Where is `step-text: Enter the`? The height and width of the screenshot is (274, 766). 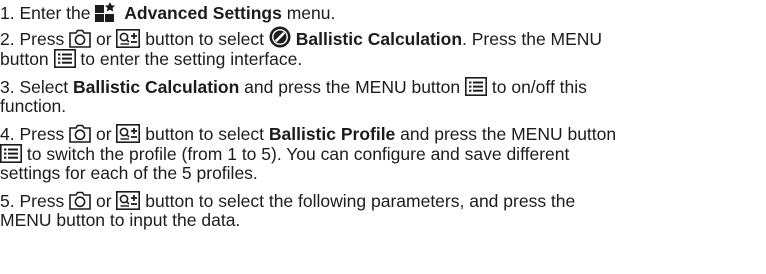
step-text: Enter the is located at coordinates (55, 13).